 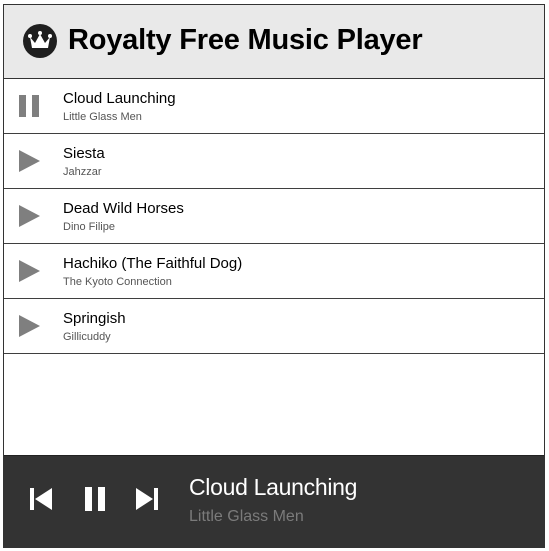 I want to click on track-artist: Dino Filipe, so click(x=89, y=227).